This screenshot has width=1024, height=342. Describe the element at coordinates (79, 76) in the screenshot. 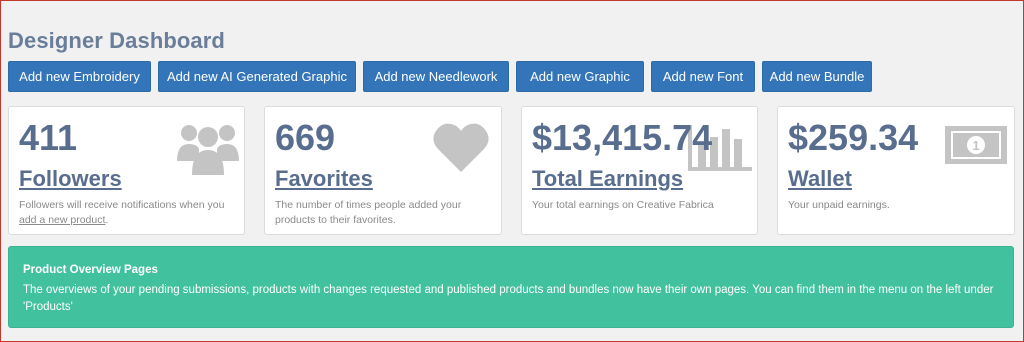

I see `add-embroidery-button: Add new Embroidery` at that location.